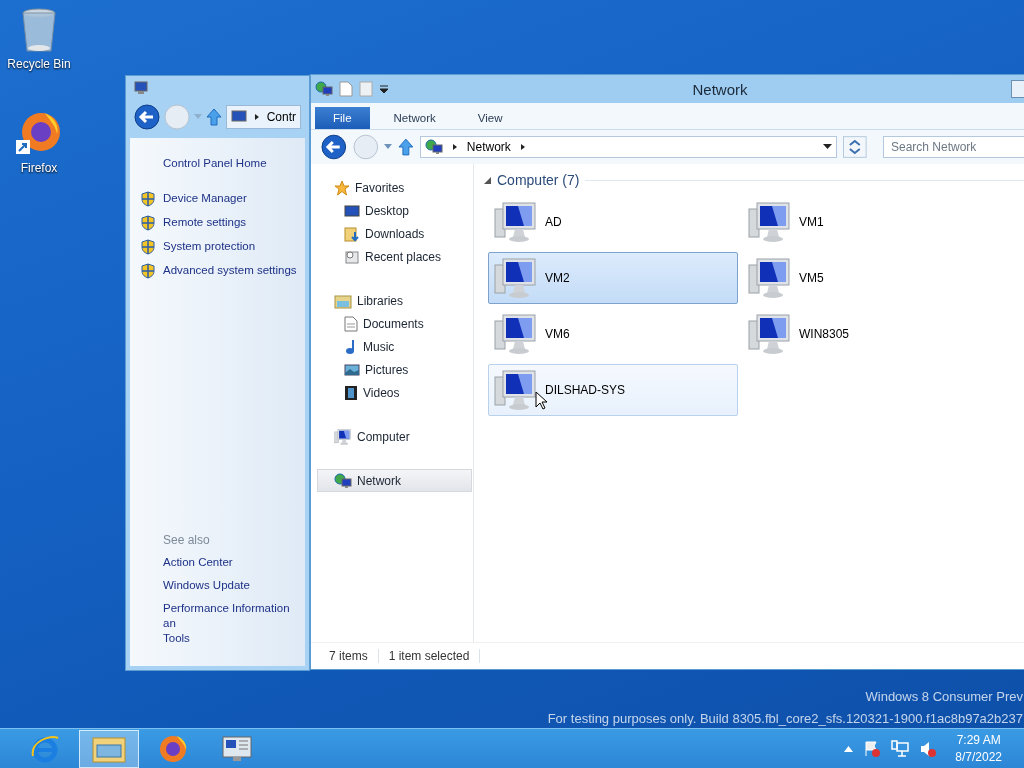 The height and width of the screenshot is (768, 1024). Describe the element at coordinates (39, 64) in the screenshot. I see `desktop-icon-label: Recycle Bin` at that location.